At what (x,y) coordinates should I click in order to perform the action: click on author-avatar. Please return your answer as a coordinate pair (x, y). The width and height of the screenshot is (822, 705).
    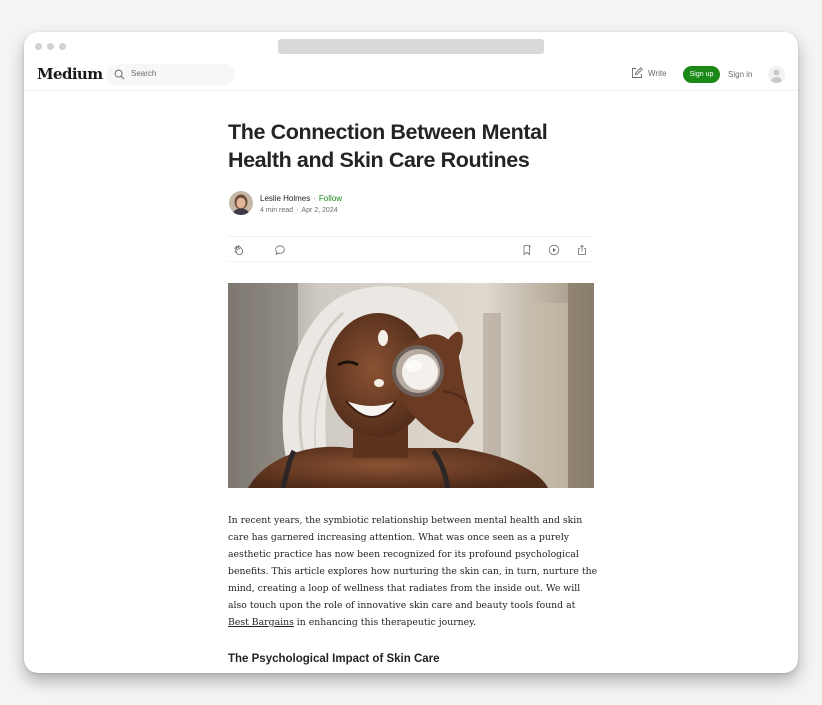
    Looking at the image, I should click on (241, 203).